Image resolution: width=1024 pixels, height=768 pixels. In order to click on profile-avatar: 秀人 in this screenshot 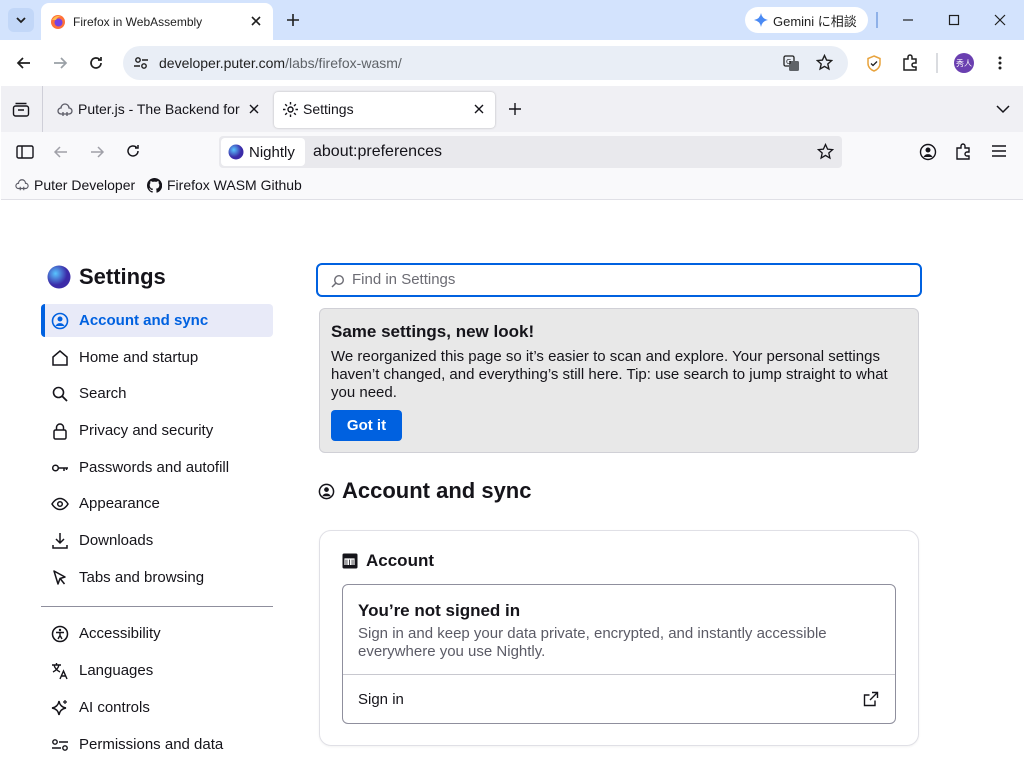, I will do `click(964, 63)`.